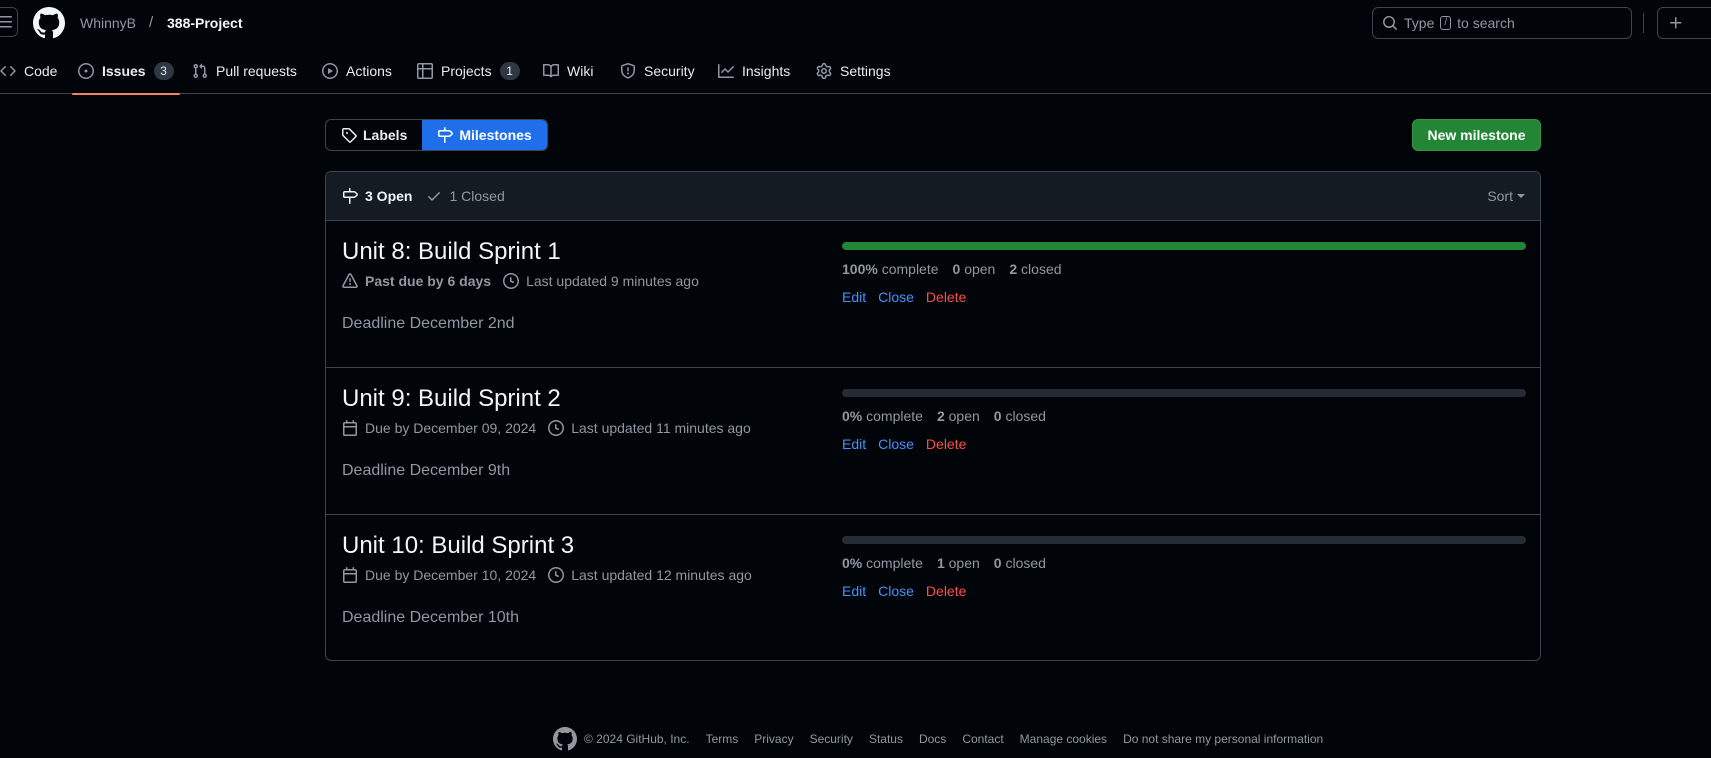 The width and height of the screenshot is (1711, 758). Describe the element at coordinates (882, 416) in the screenshot. I see `percent-complete: 0% complete` at that location.